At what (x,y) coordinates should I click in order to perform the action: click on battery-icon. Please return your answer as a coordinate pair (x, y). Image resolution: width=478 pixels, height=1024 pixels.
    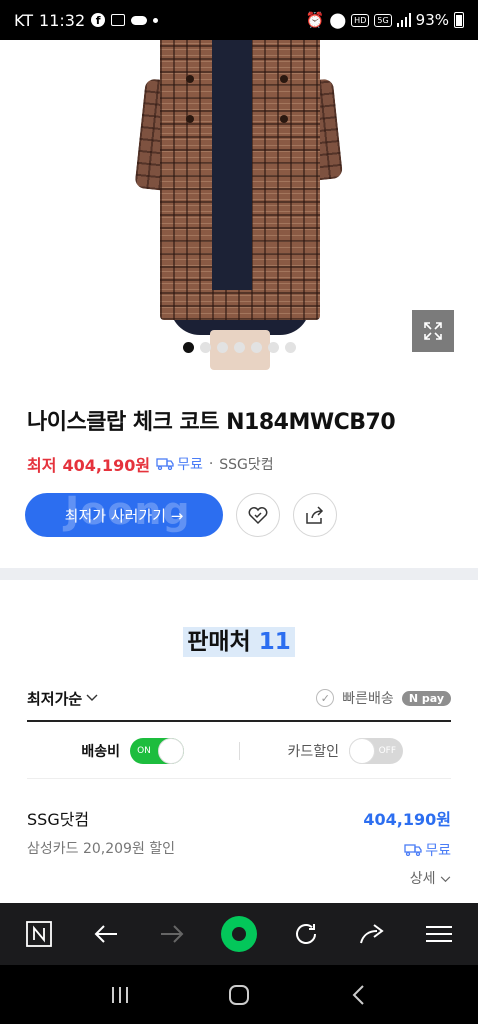
    Looking at the image, I should click on (459, 20).